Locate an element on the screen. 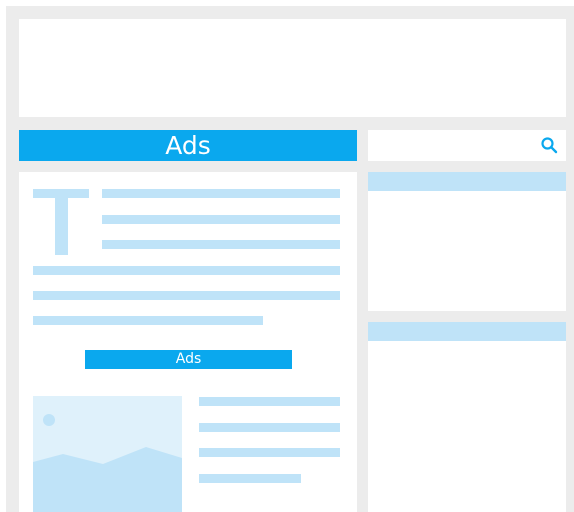 The image size is (574, 512). image-placeholder-icon is located at coordinates (107, 454).